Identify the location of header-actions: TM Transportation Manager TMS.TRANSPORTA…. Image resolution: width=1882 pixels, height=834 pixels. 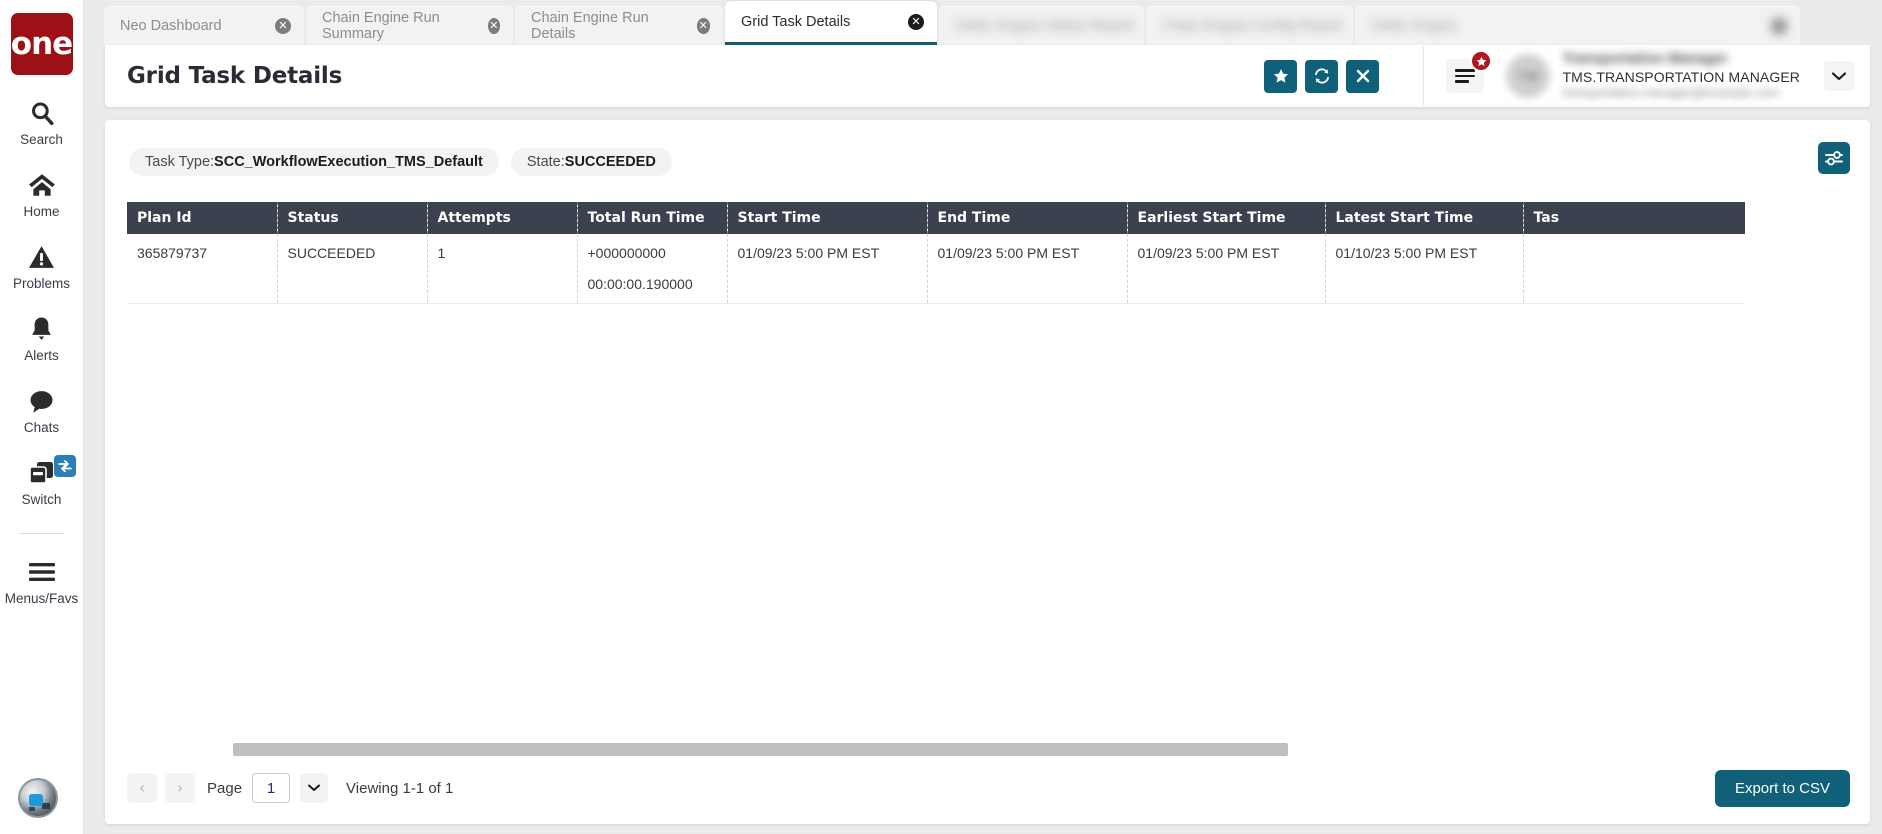
(1563, 76).